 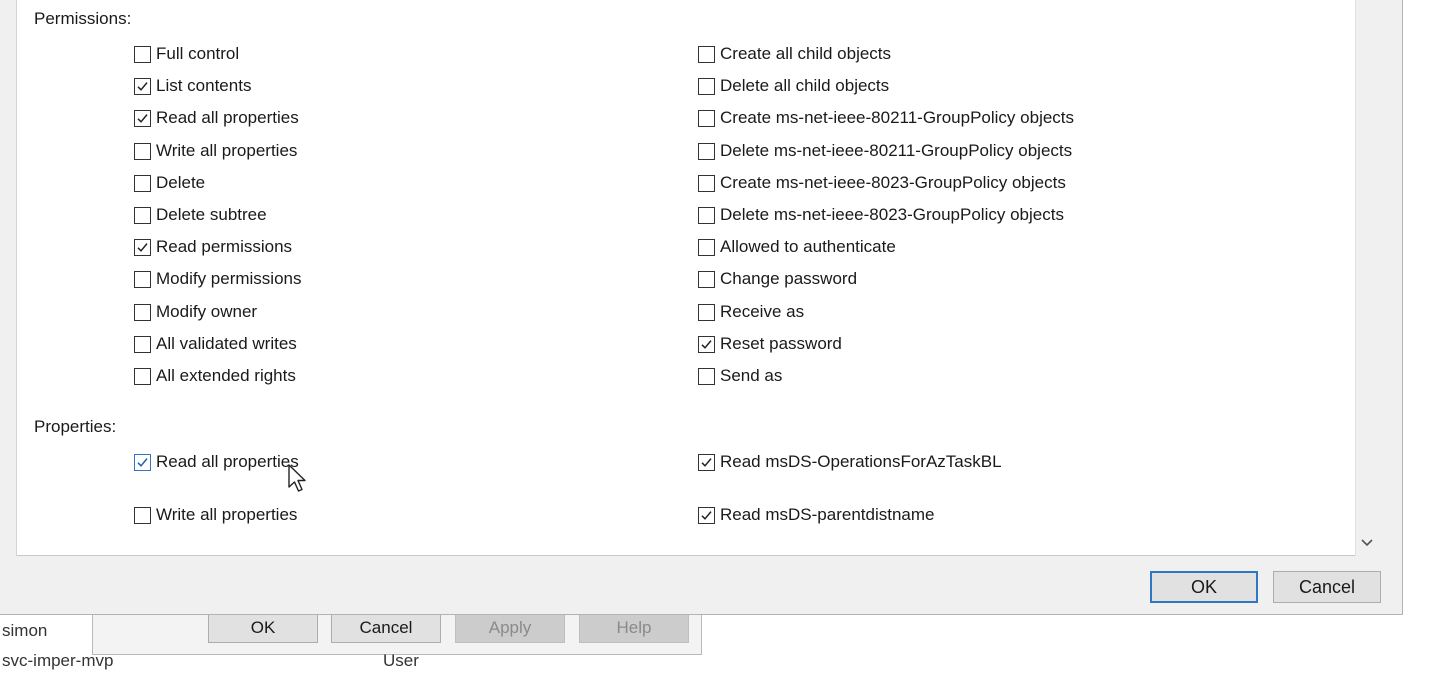 What do you see at coordinates (510, 628) in the screenshot?
I see `bg-apply-button: Apply` at bounding box center [510, 628].